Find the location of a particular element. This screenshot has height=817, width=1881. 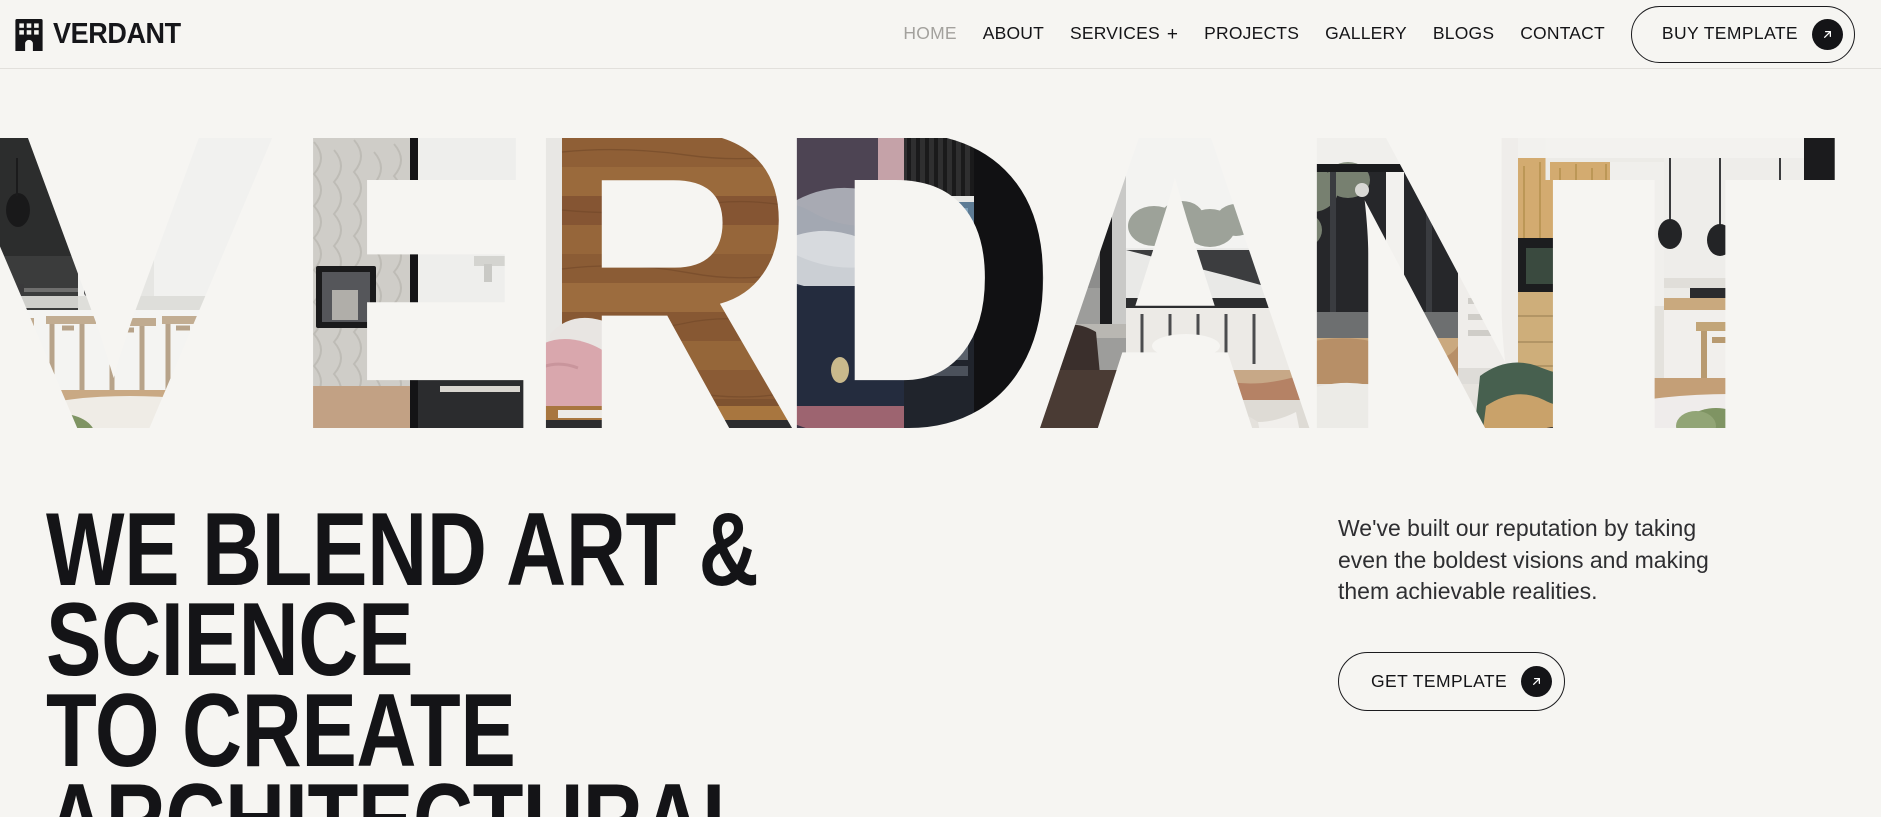

nav-item-gallery: GALLERY is located at coordinates (1366, 34).